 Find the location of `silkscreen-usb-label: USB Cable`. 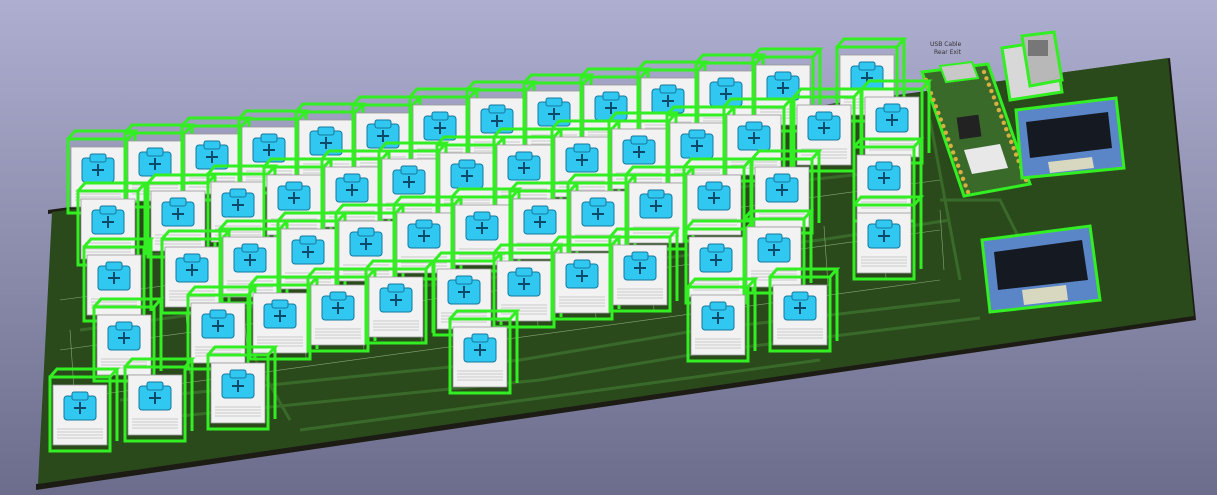

silkscreen-usb-label: USB Cable is located at coordinates (946, 44).